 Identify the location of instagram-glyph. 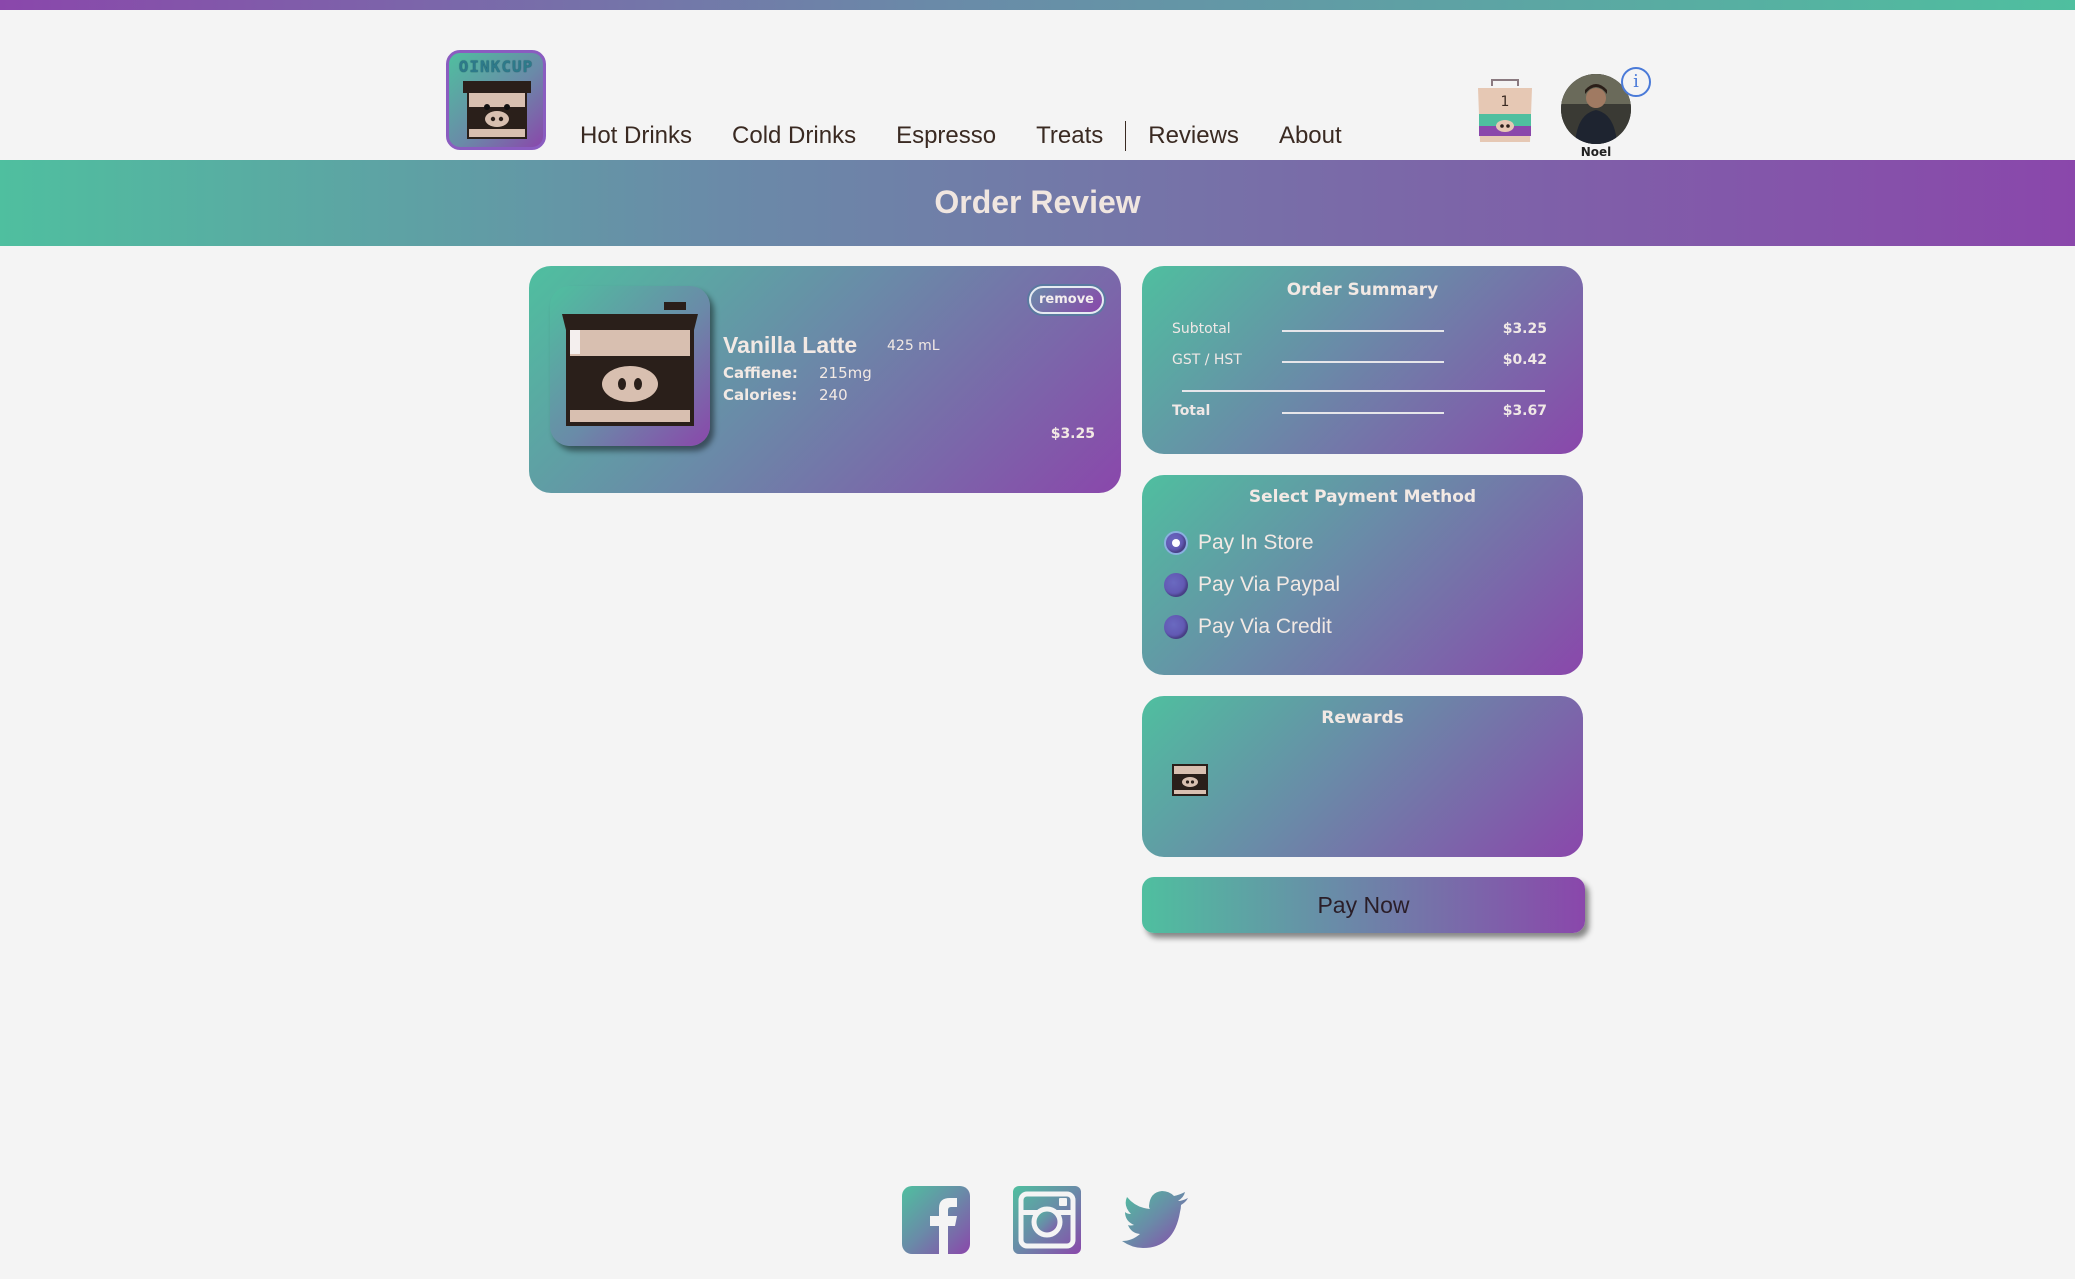
(1047, 1220).